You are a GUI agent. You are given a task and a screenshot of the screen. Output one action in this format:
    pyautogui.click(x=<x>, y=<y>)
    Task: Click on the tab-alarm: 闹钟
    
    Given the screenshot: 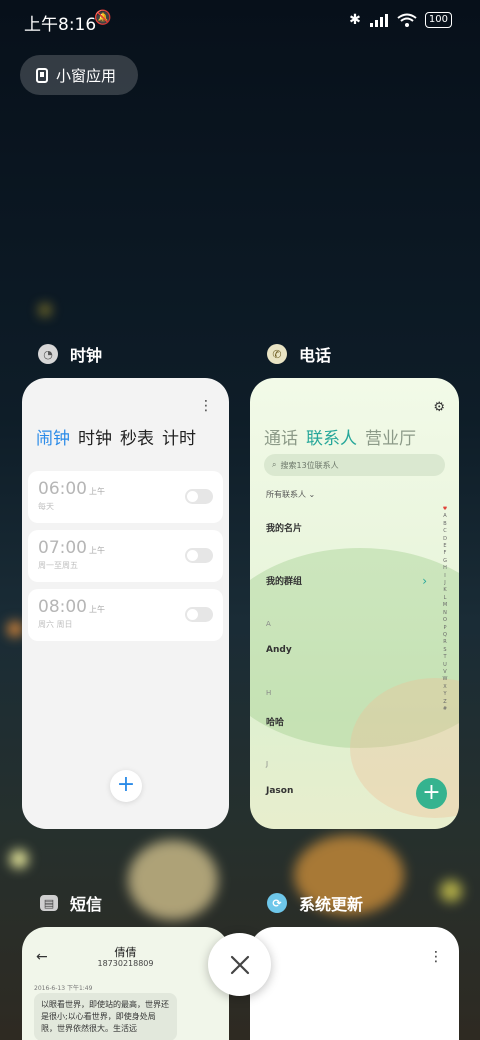 What is the action you would take?
    pyautogui.click(x=53, y=436)
    